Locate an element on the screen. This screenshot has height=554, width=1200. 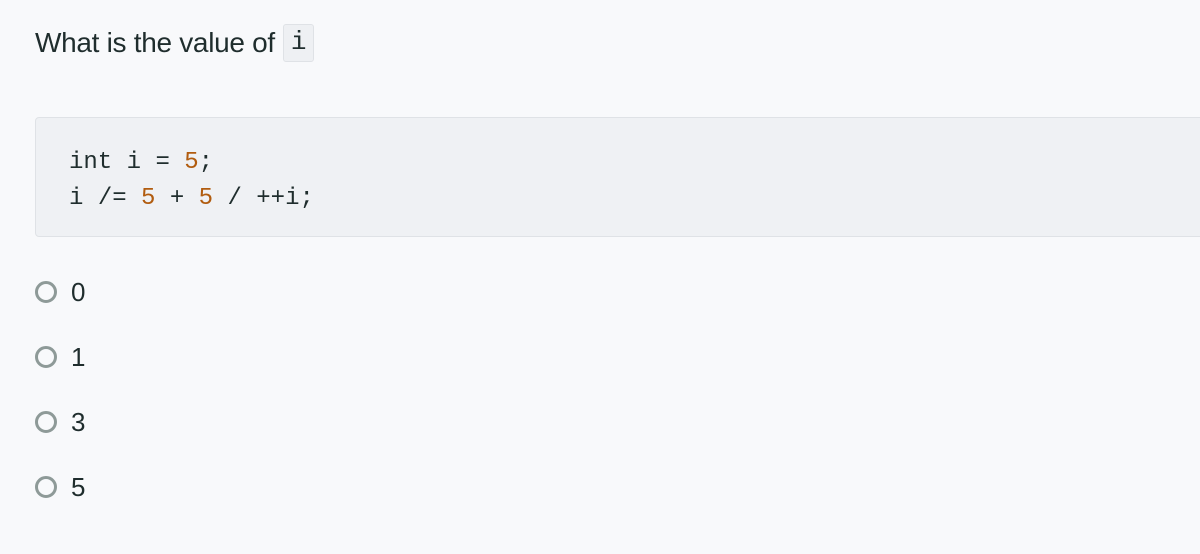
code-keyword: int is located at coordinates (91, 162).